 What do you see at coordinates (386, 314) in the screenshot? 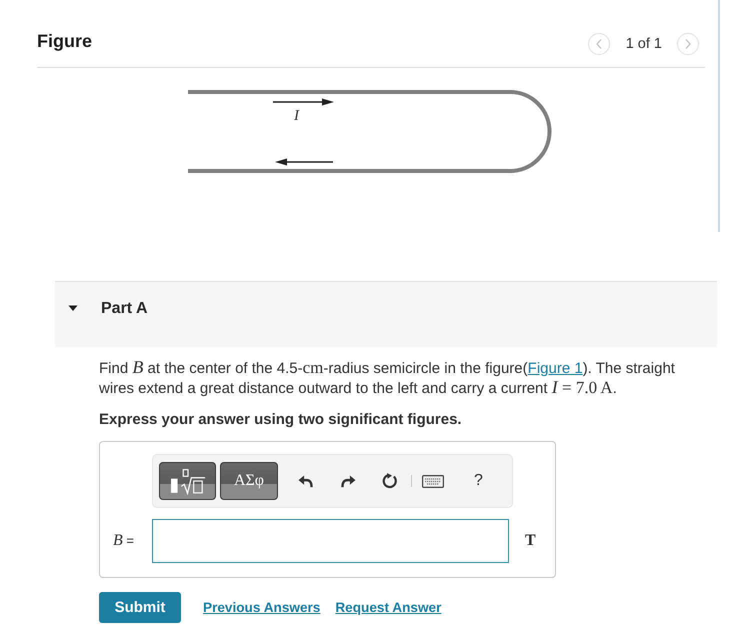
I see `part-header: Part A` at bounding box center [386, 314].